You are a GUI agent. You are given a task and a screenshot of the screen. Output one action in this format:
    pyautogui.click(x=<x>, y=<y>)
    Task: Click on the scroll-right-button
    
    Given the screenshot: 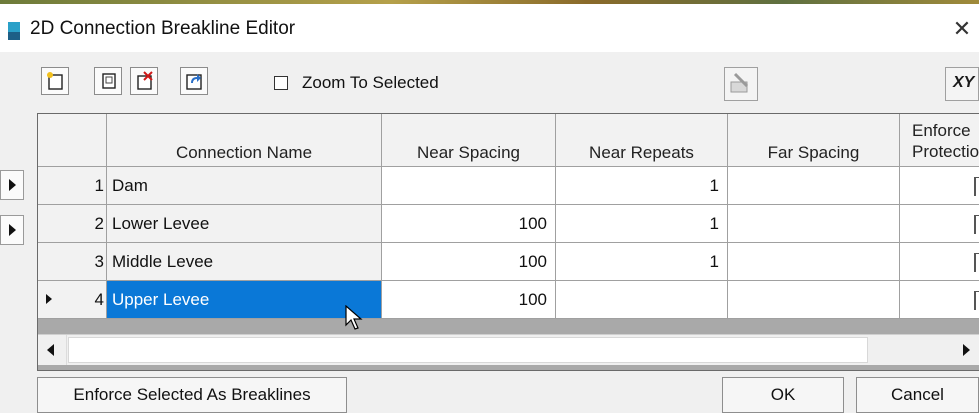 What is the action you would take?
    pyautogui.click(x=966, y=350)
    